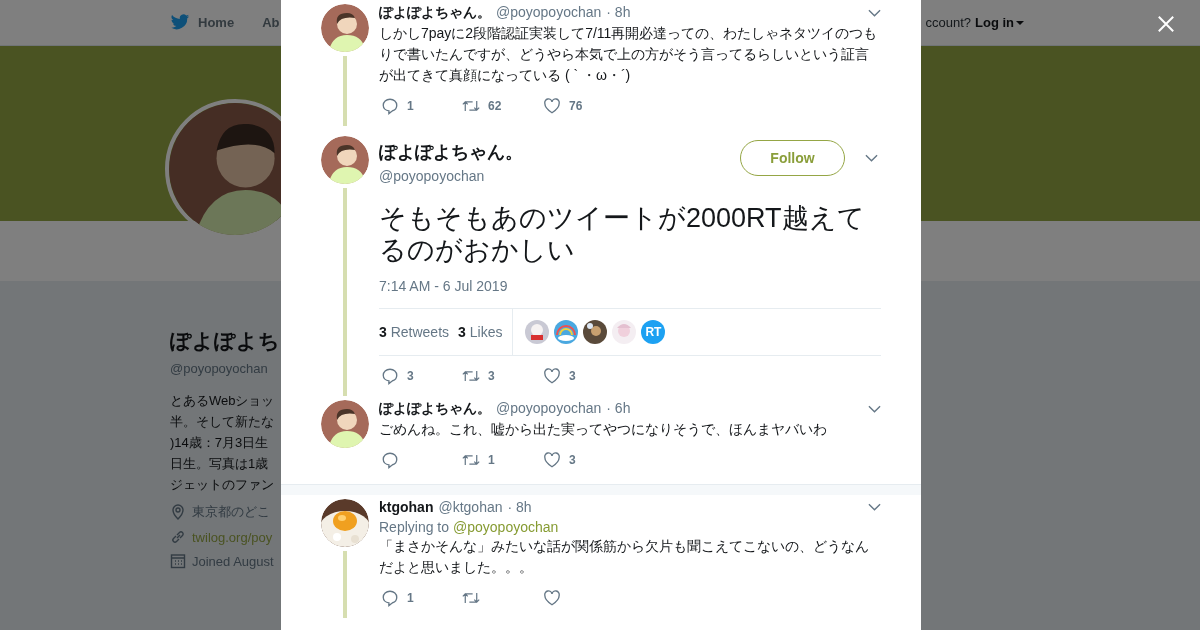 This screenshot has height=630, width=1200. What do you see at coordinates (480, 332) in the screenshot?
I see `stat-link: 3 Likes` at bounding box center [480, 332].